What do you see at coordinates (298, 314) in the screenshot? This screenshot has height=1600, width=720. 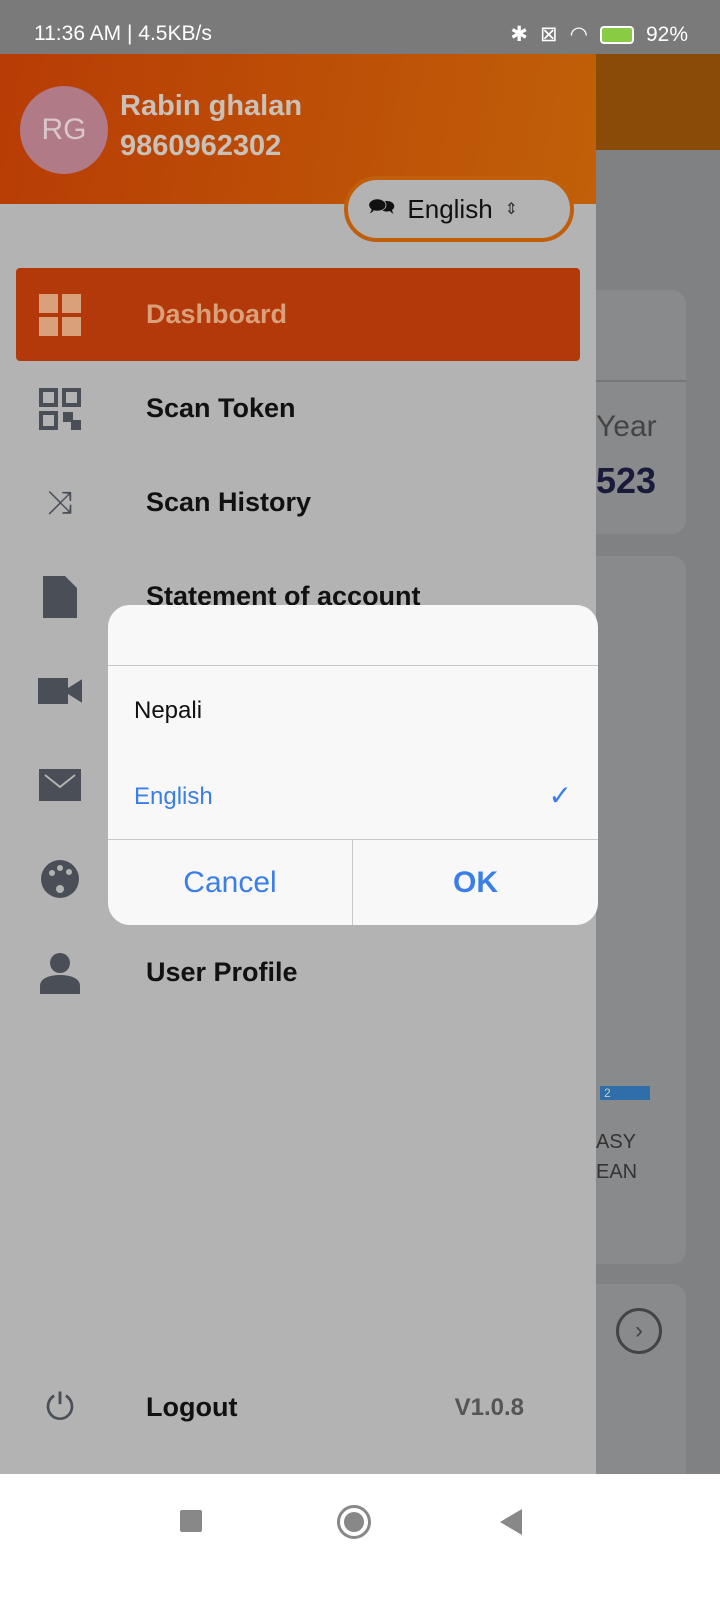 I see `nav-item-dashboard: Dashboard` at bounding box center [298, 314].